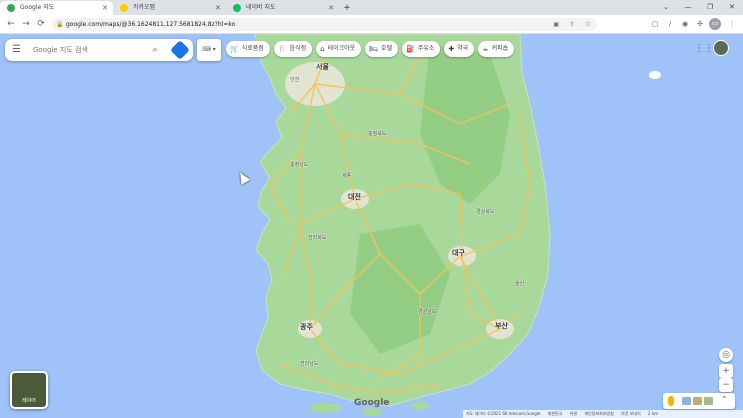  I want to click on cart-icon: 🛒, so click(234, 49).